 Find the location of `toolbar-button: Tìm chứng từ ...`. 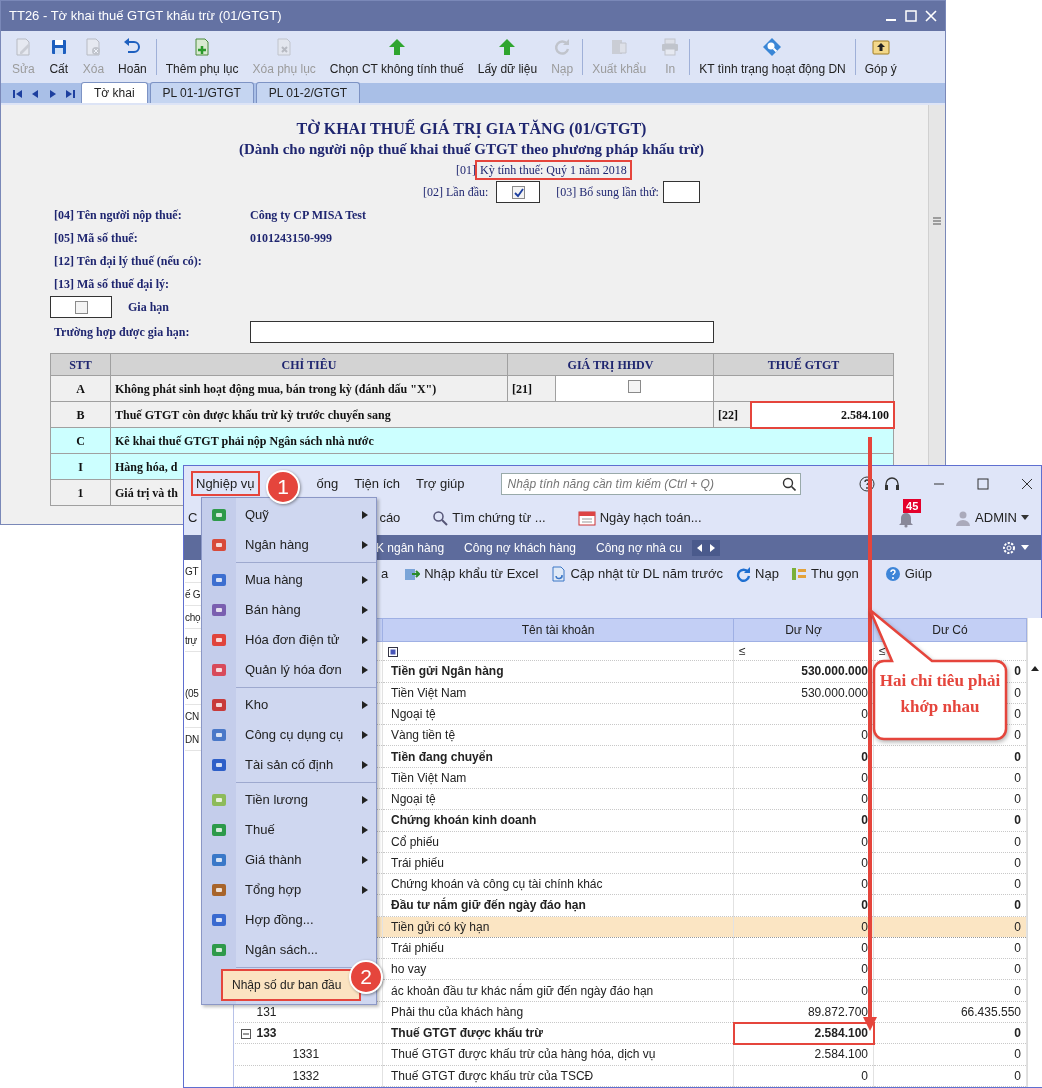

toolbar-button: Tìm chứng từ ... is located at coordinates (489, 518).